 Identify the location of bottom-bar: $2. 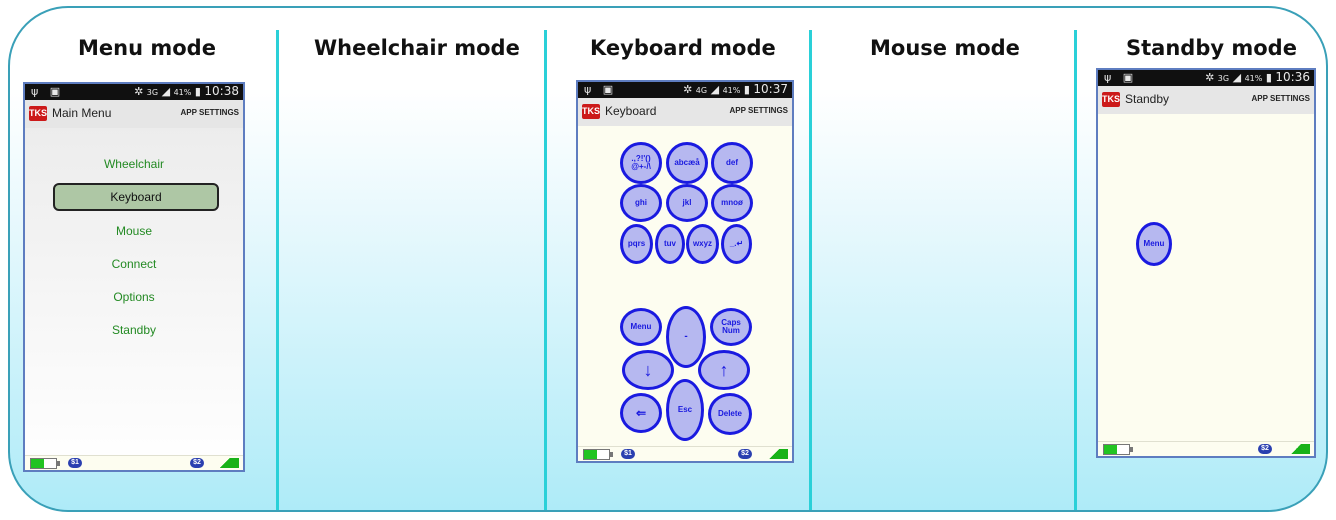
(1206, 448).